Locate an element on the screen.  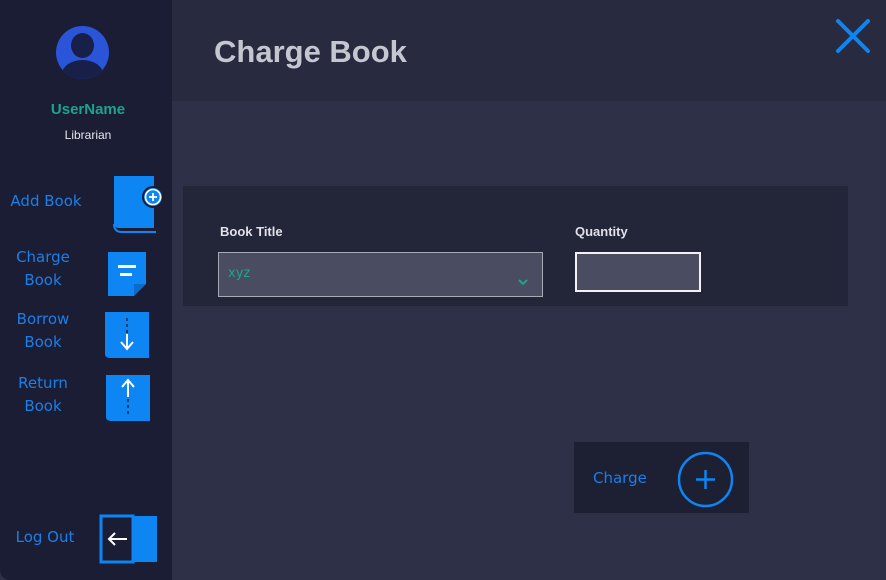
chevron-down-icon is located at coordinates (523, 278).